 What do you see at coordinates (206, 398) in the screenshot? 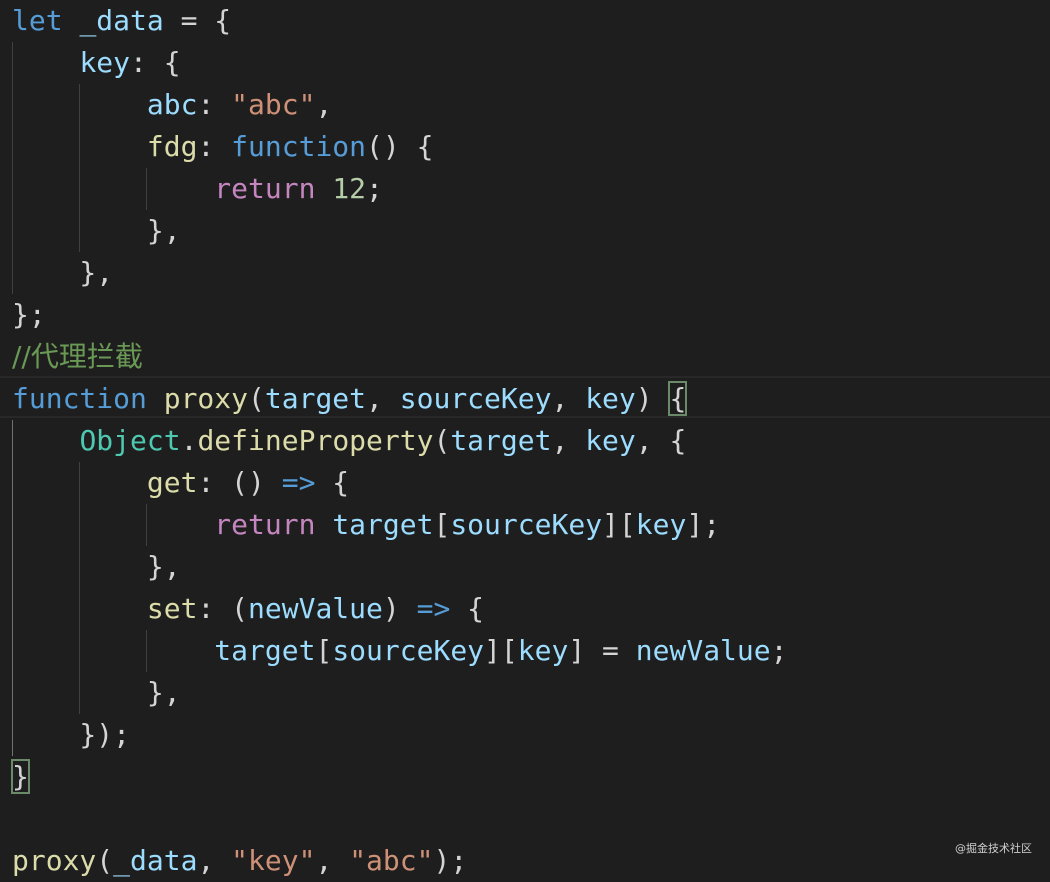
I see `function-name-proxy: proxy` at bounding box center [206, 398].